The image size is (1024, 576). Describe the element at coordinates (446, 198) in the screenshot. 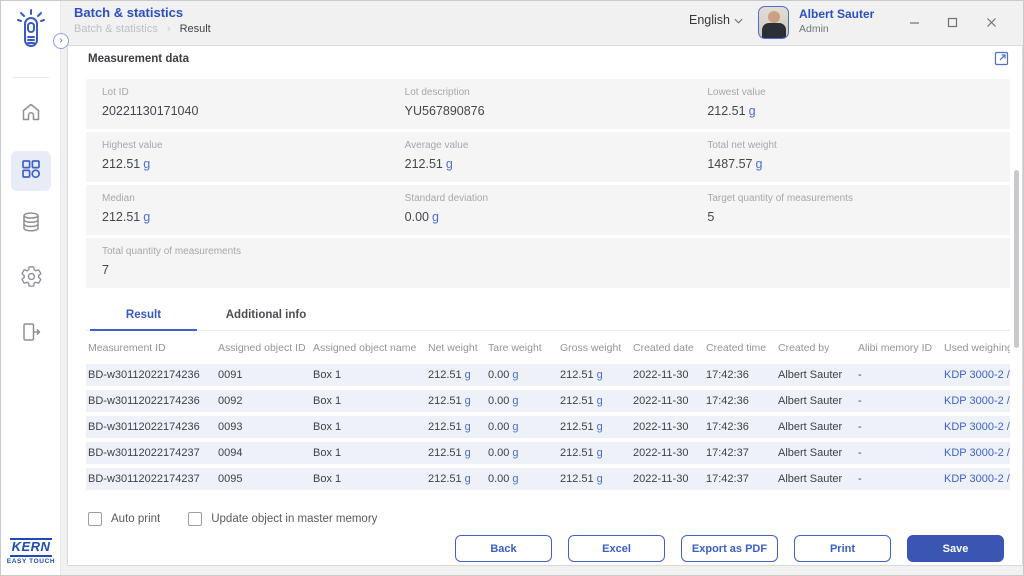

I see `field-label: Standard deviation` at that location.